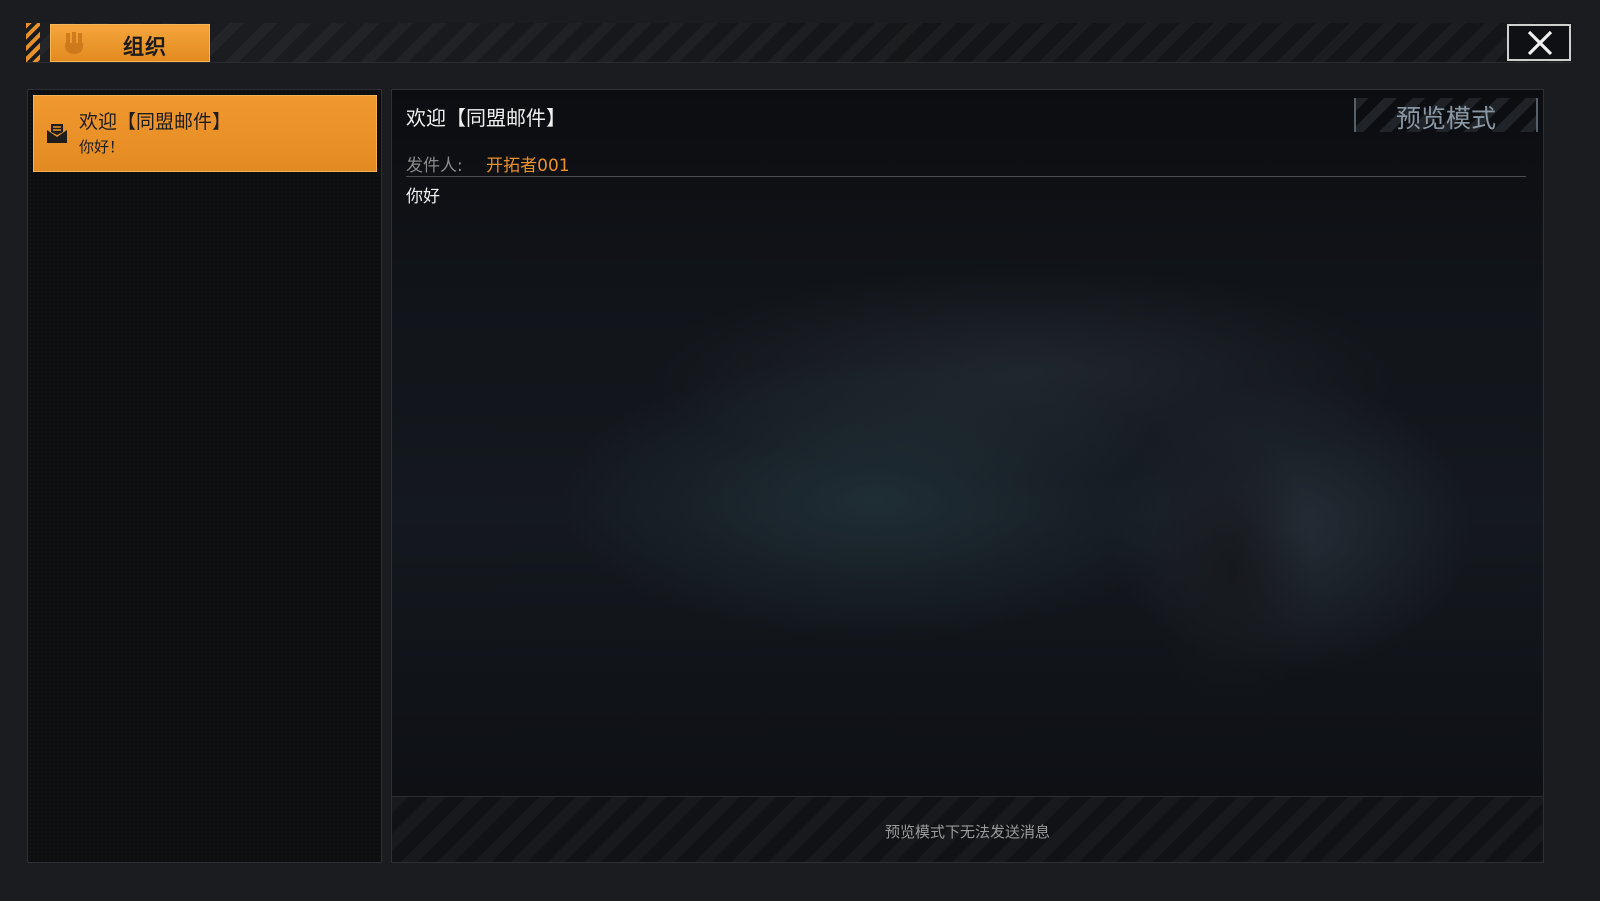  I want to click on organization-icon, so click(74, 43).